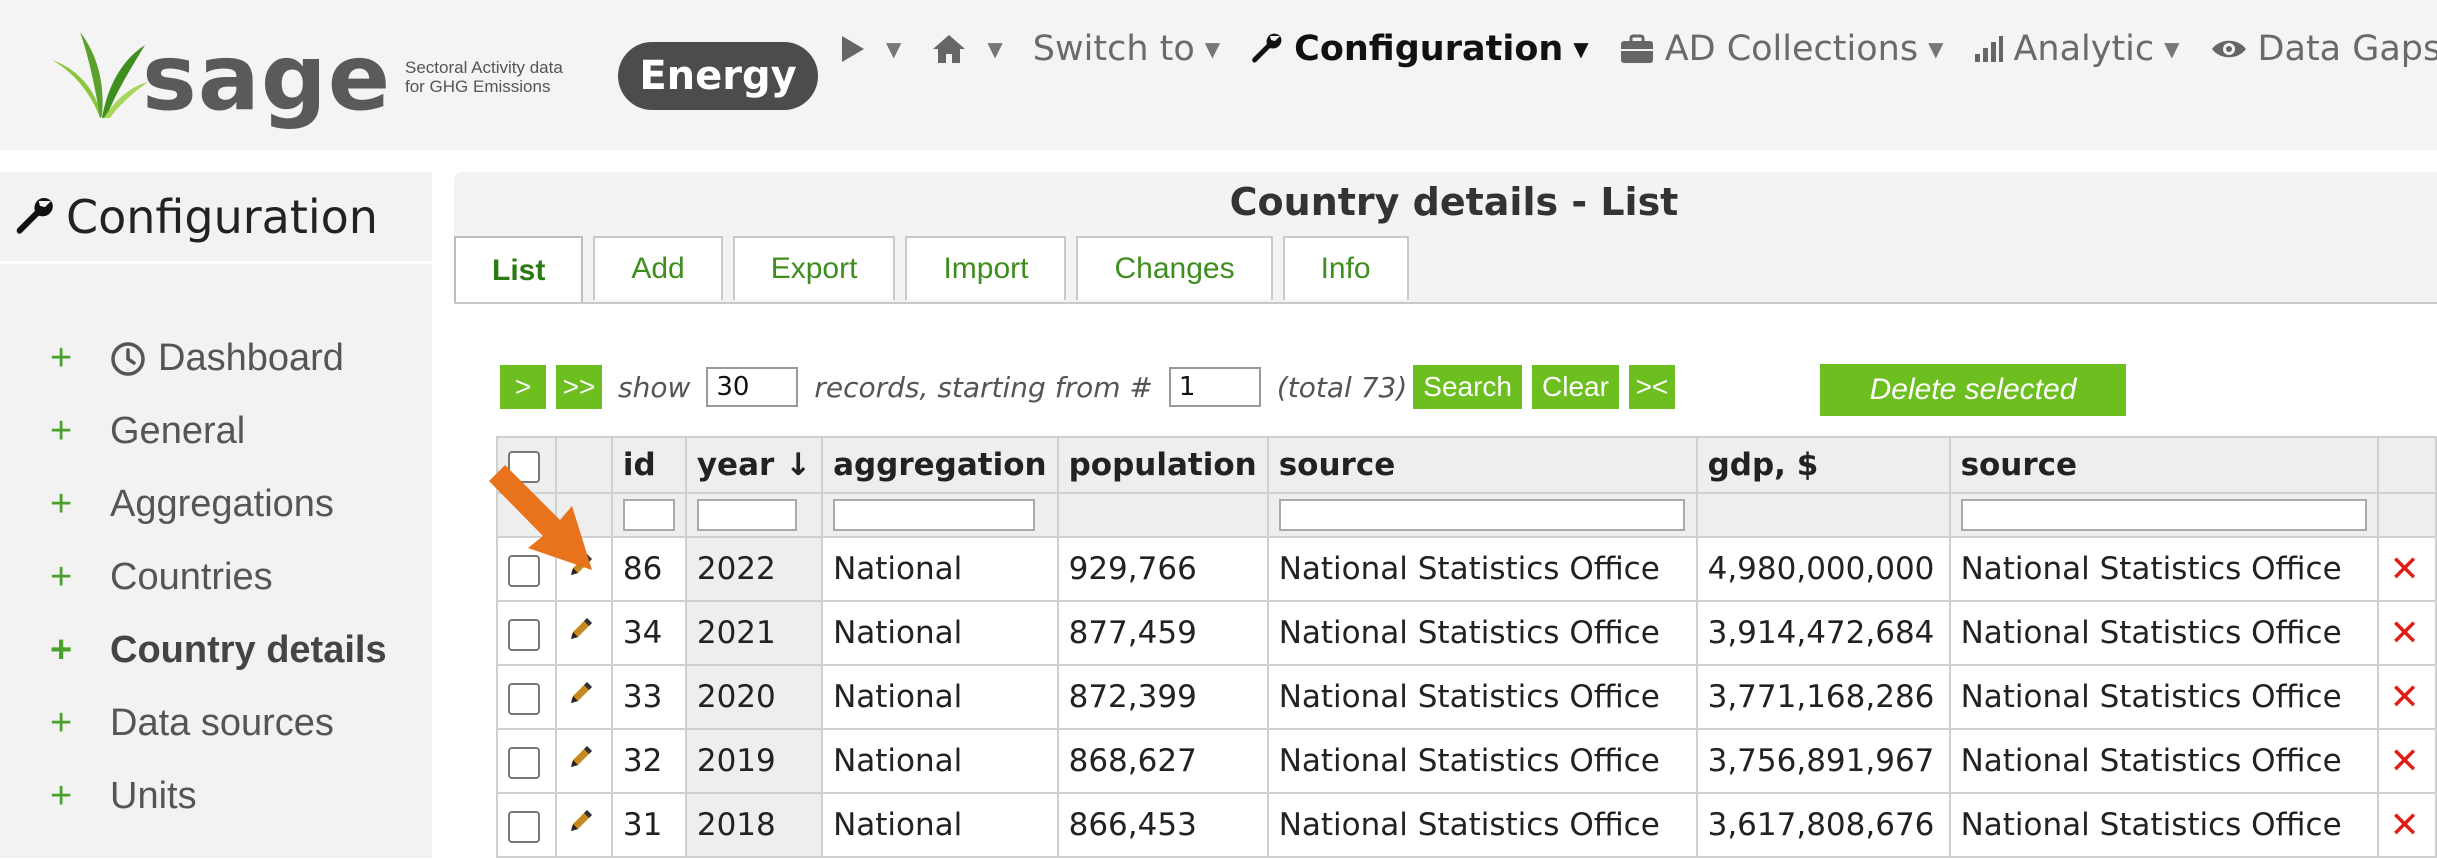  I want to click on sidebar-item-aggregations: + Aggregations, so click(216, 504).